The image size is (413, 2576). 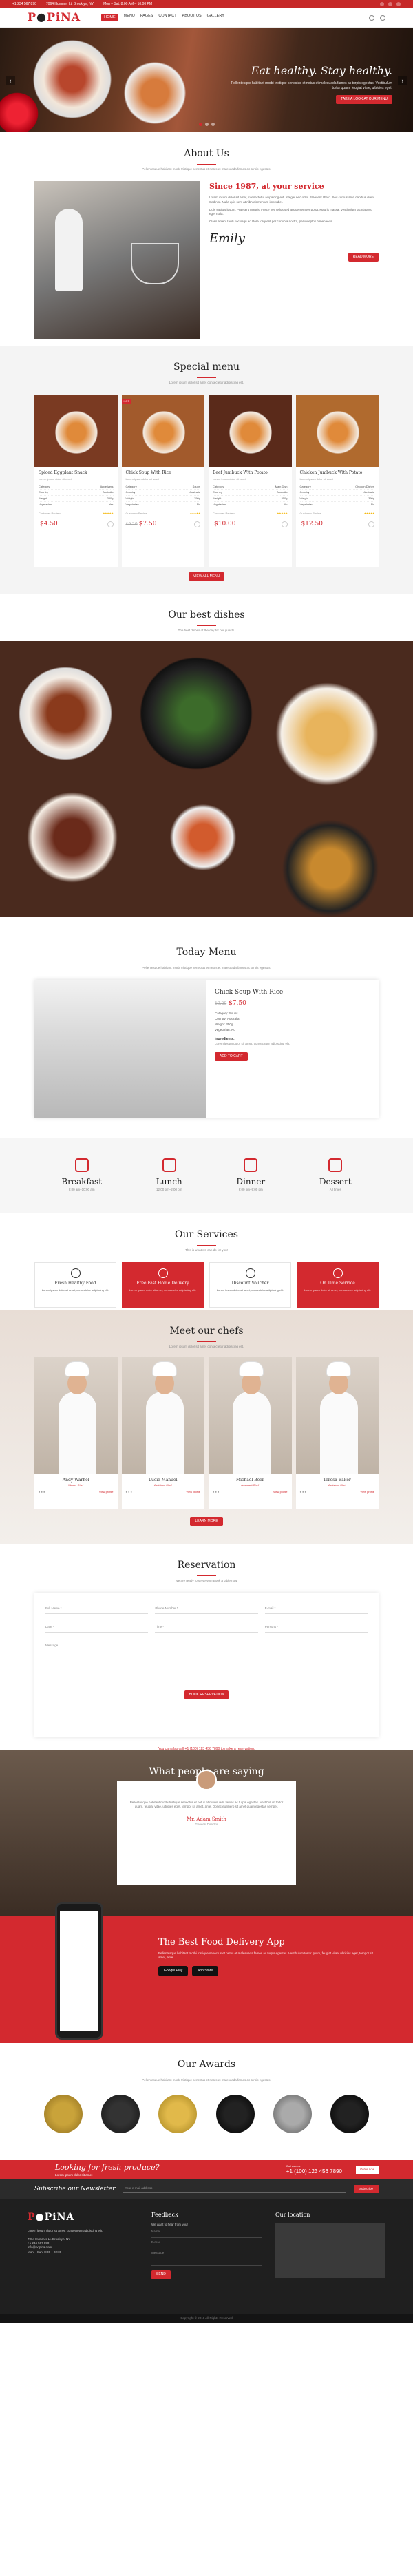 I want to click on banner-phone: +1 (100) 123 456 7890, so click(x=314, y=2171).